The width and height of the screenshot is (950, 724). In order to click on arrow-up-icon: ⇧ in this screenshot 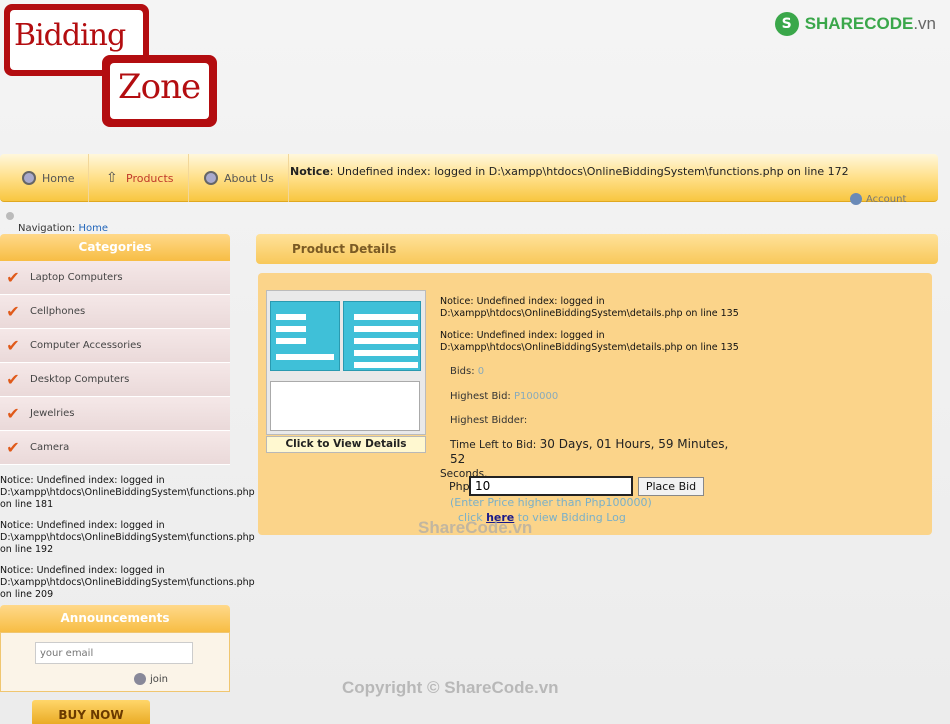, I will do `click(112, 178)`.